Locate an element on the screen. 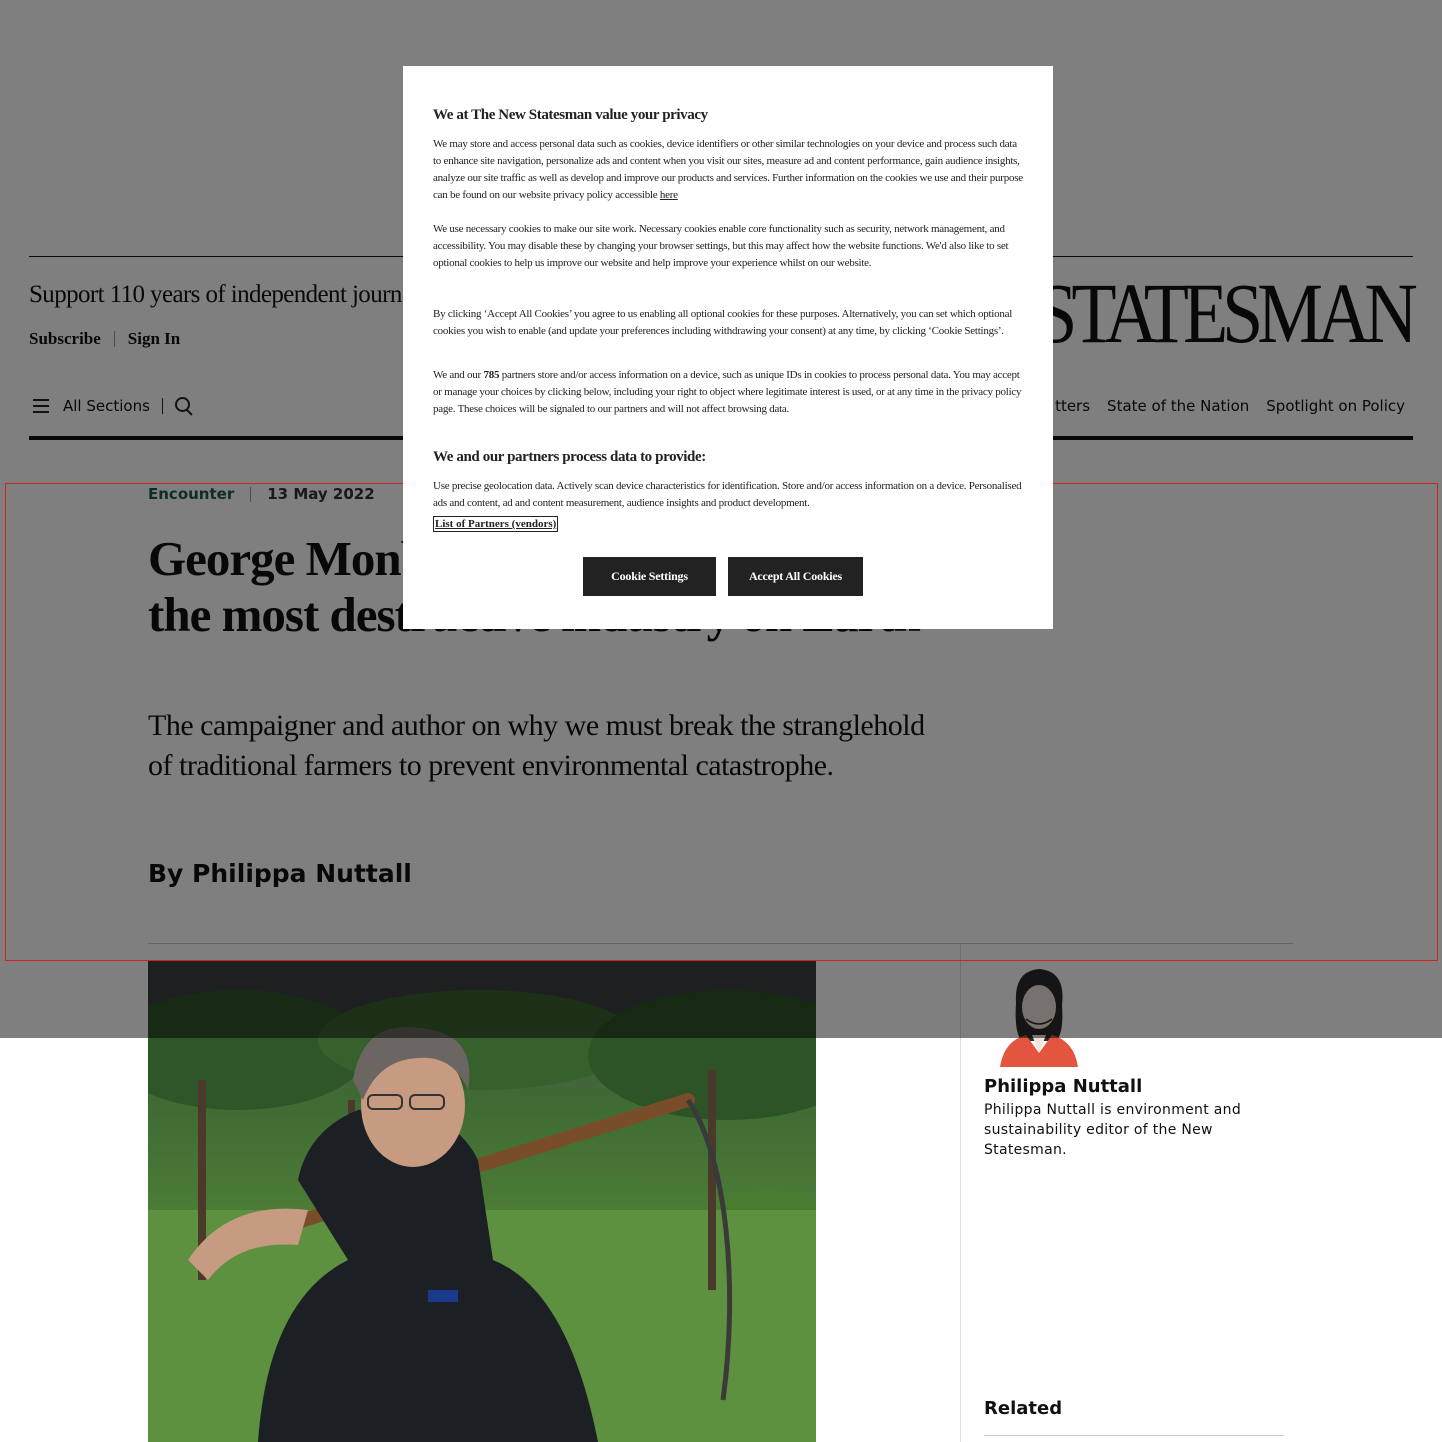 This screenshot has width=1442, height=1442. author-name: Philippa Nuttall is located at coordinates (1063, 1086).